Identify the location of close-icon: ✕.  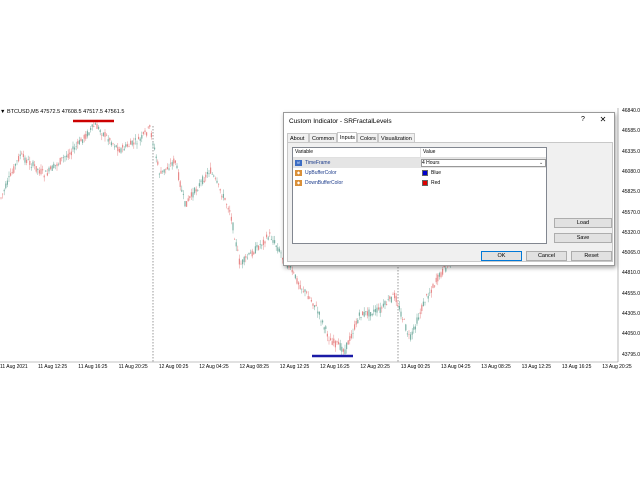
(603, 119).